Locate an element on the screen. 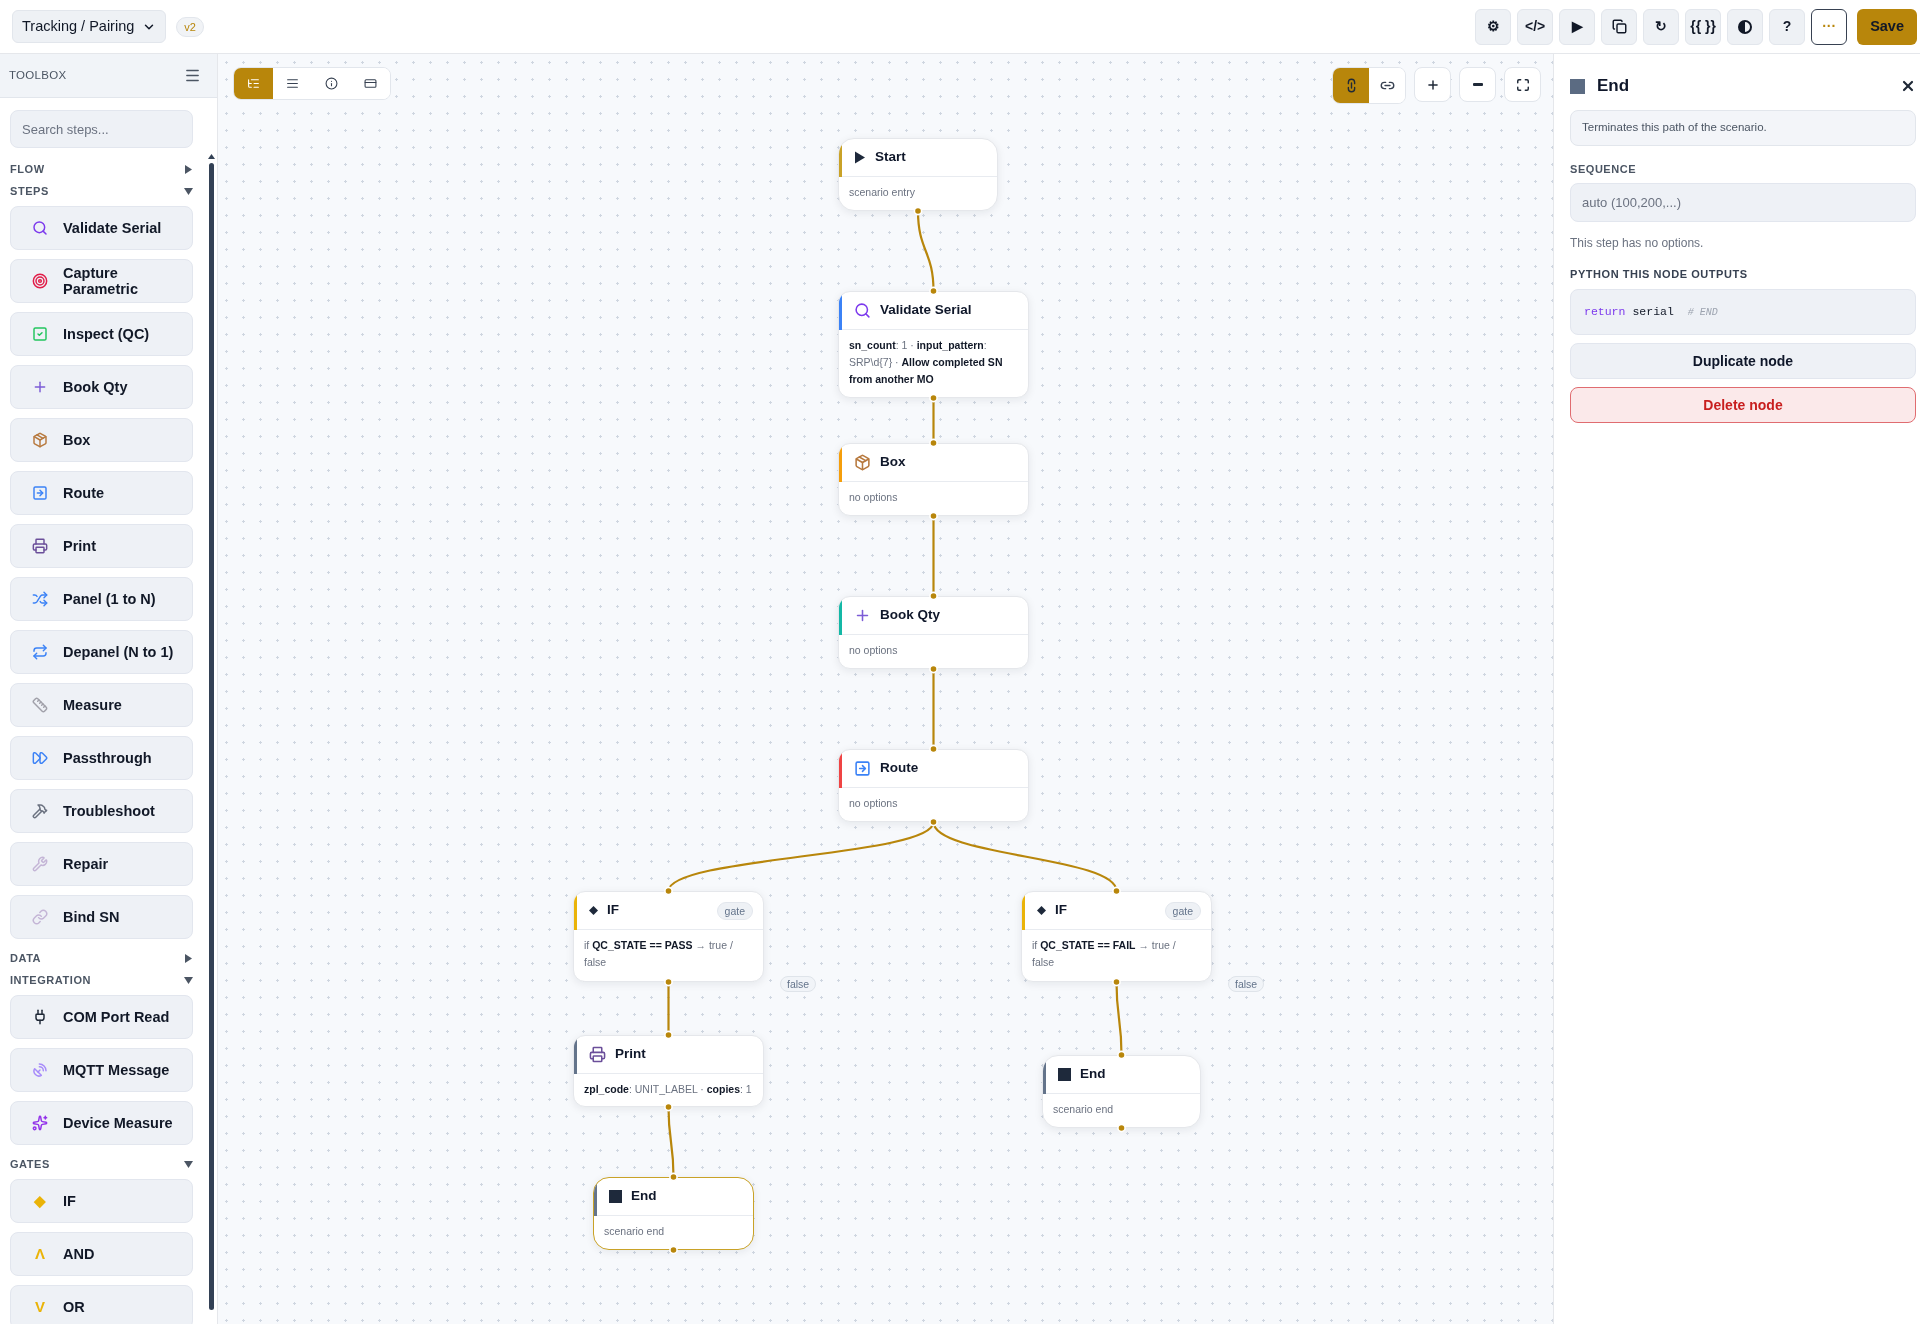 The width and height of the screenshot is (1920, 1324). flow-node: Route no options is located at coordinates (933, 785).